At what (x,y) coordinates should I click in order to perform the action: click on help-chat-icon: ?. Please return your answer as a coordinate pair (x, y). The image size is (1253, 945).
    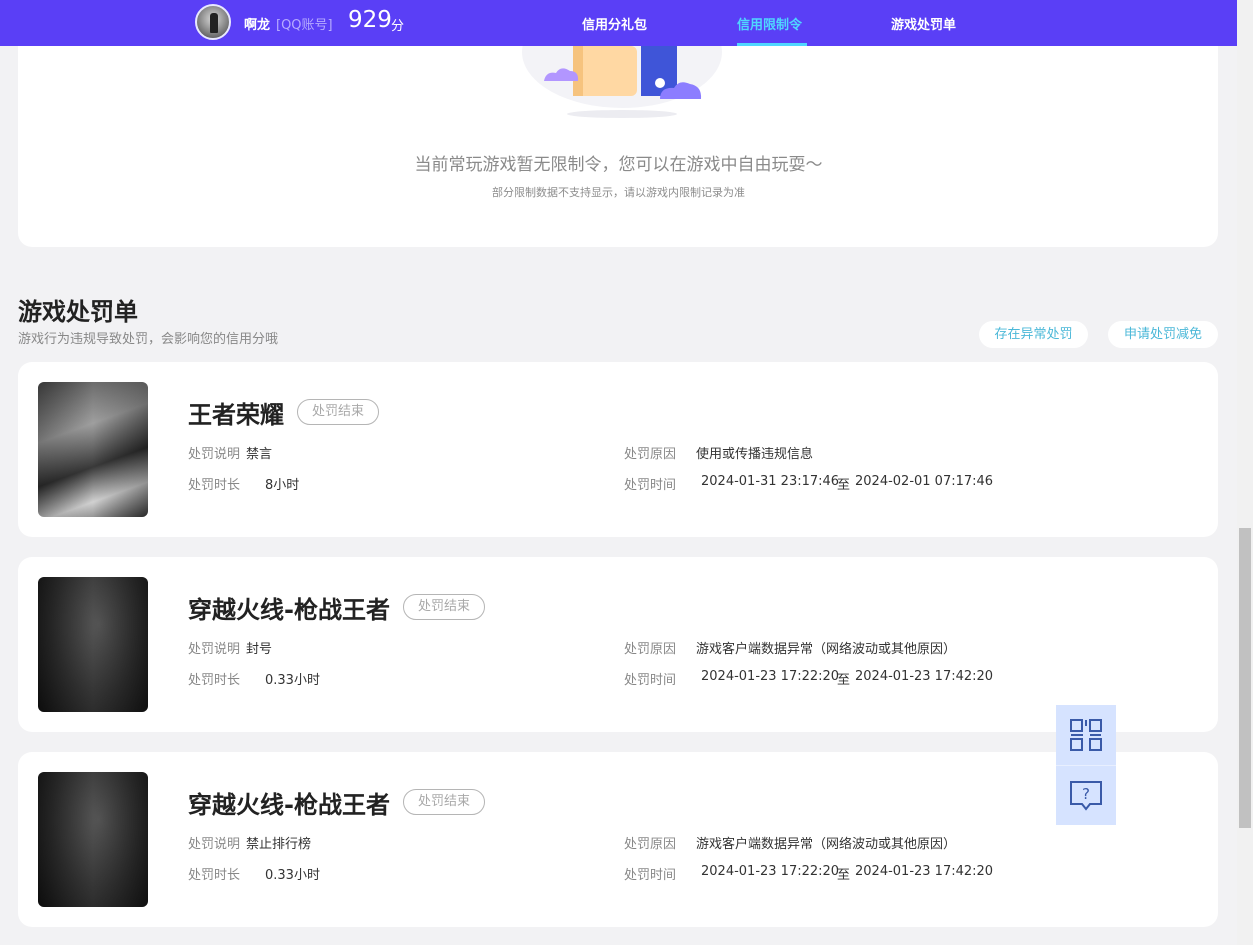
    Looking at the image, I should click on (1086, 795).